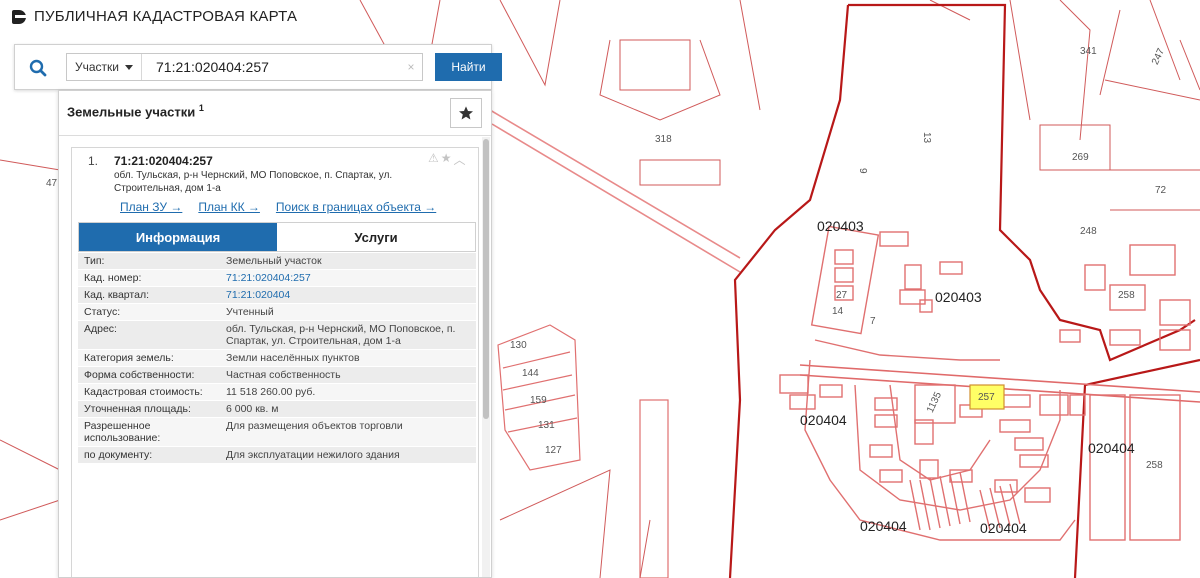 Image resolution: width=1200 pixels, height=578 pixels. What do you see at coordinates (348, 358) in the screenshot?
I see `info-value: Земли населённых пунктов` at bounding box center [348, 358].